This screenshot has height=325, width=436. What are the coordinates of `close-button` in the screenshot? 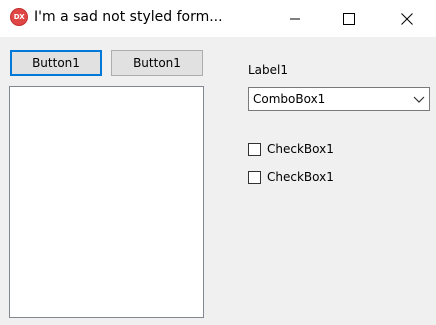 It's located at (407, 18).